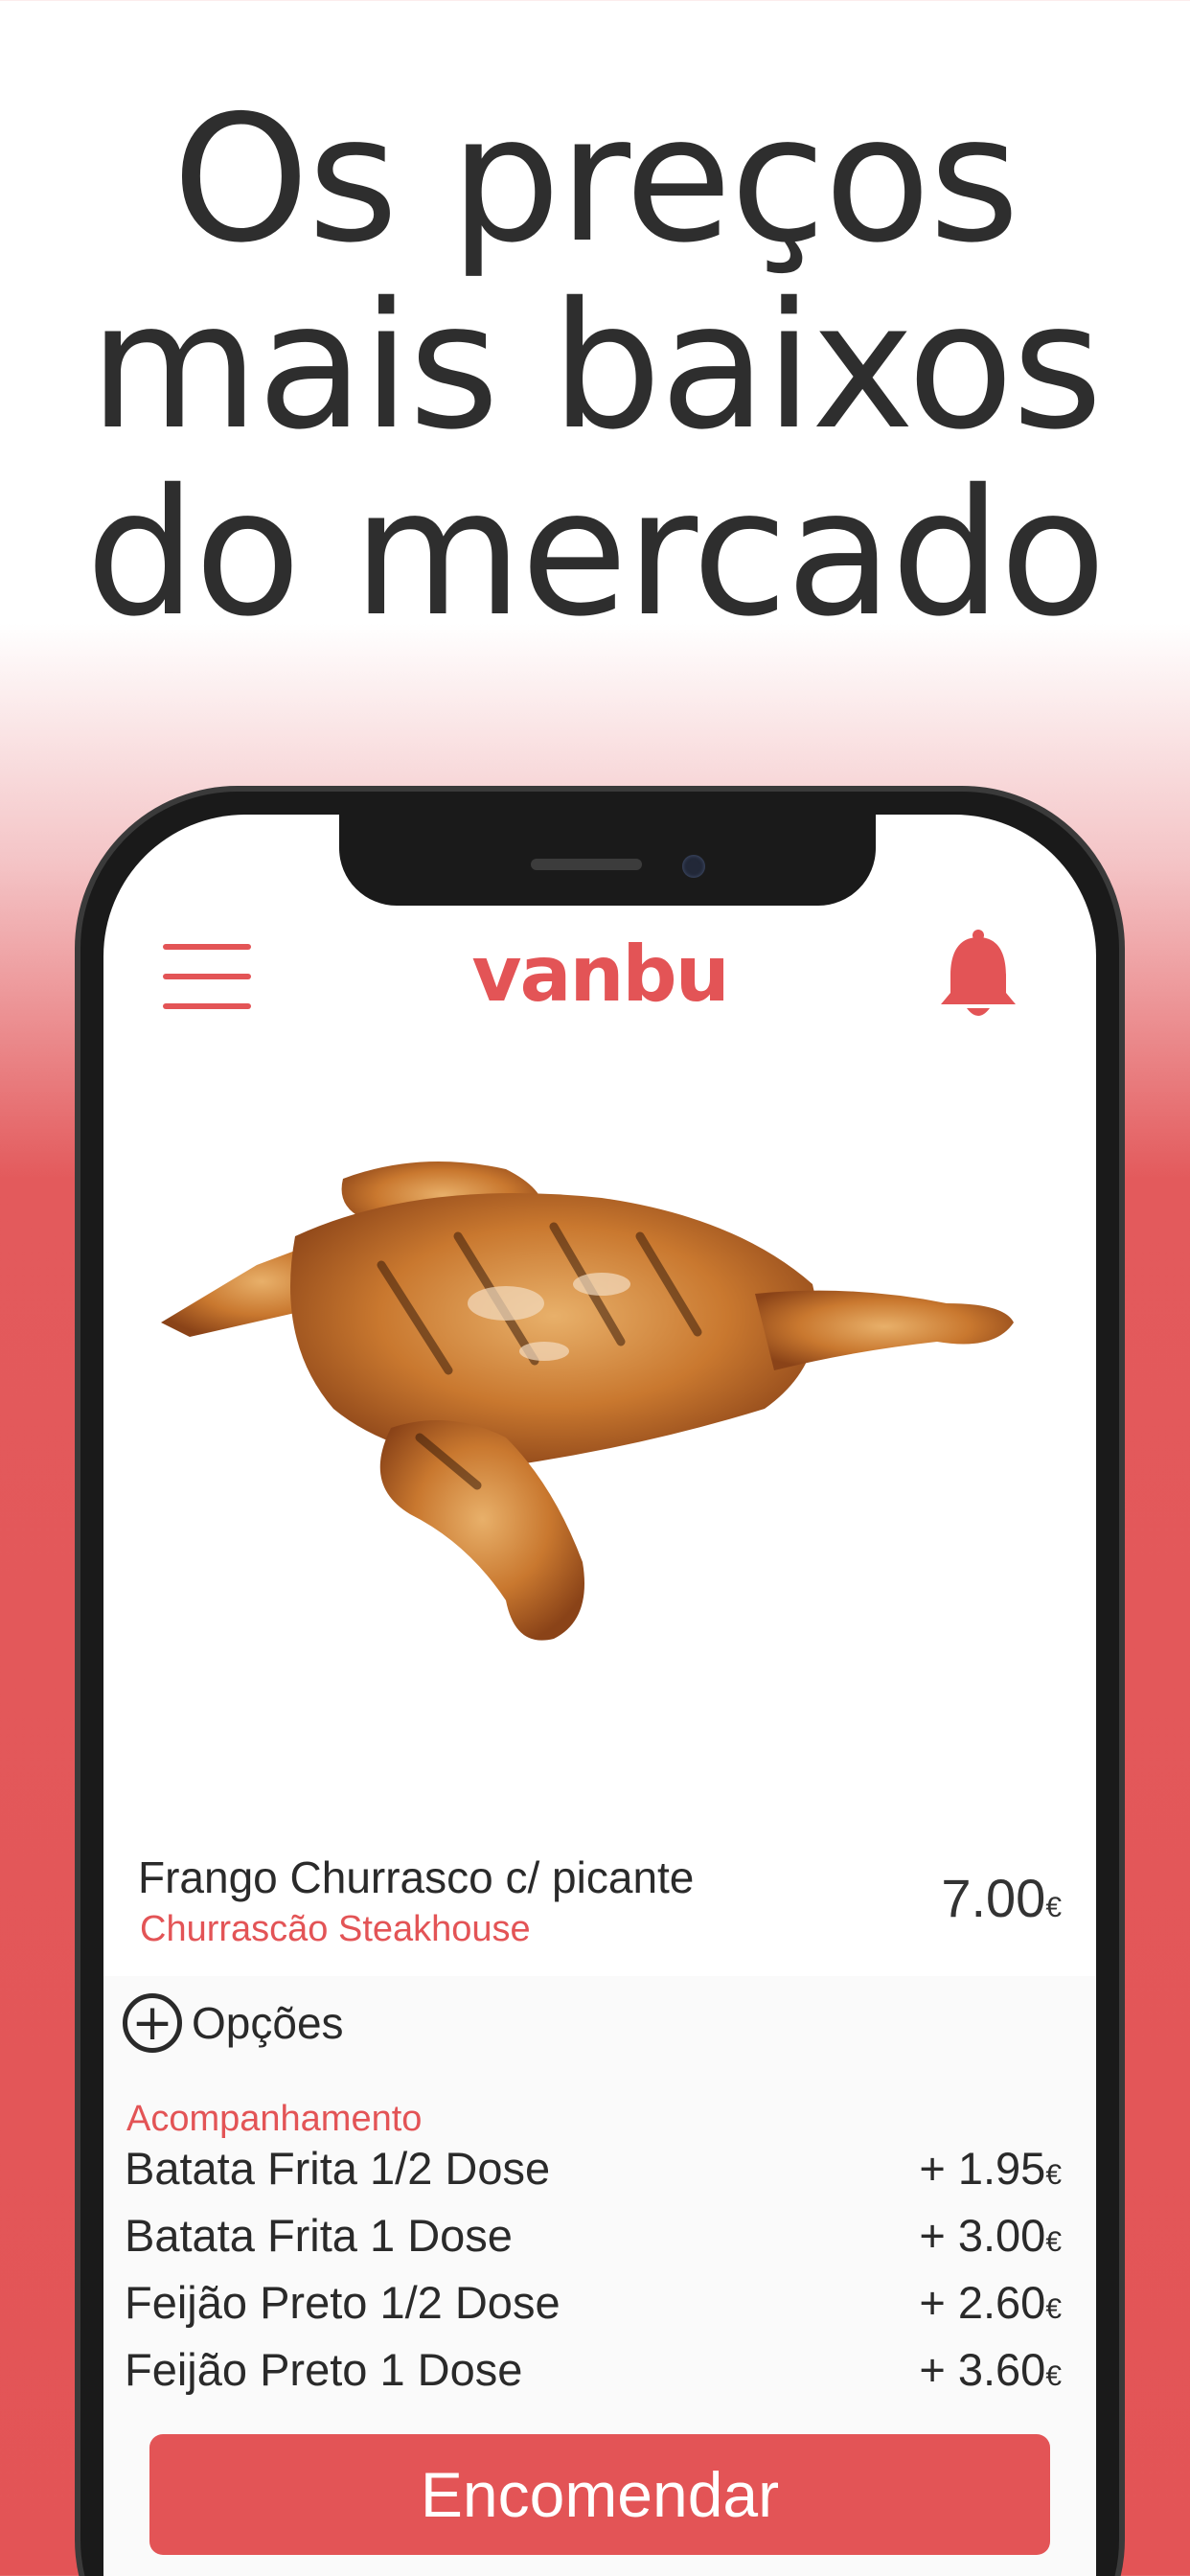 The width and height of the screenshot is (1190, 2576). I want to click on product-price: 7.00€, so click(1002, 1898).